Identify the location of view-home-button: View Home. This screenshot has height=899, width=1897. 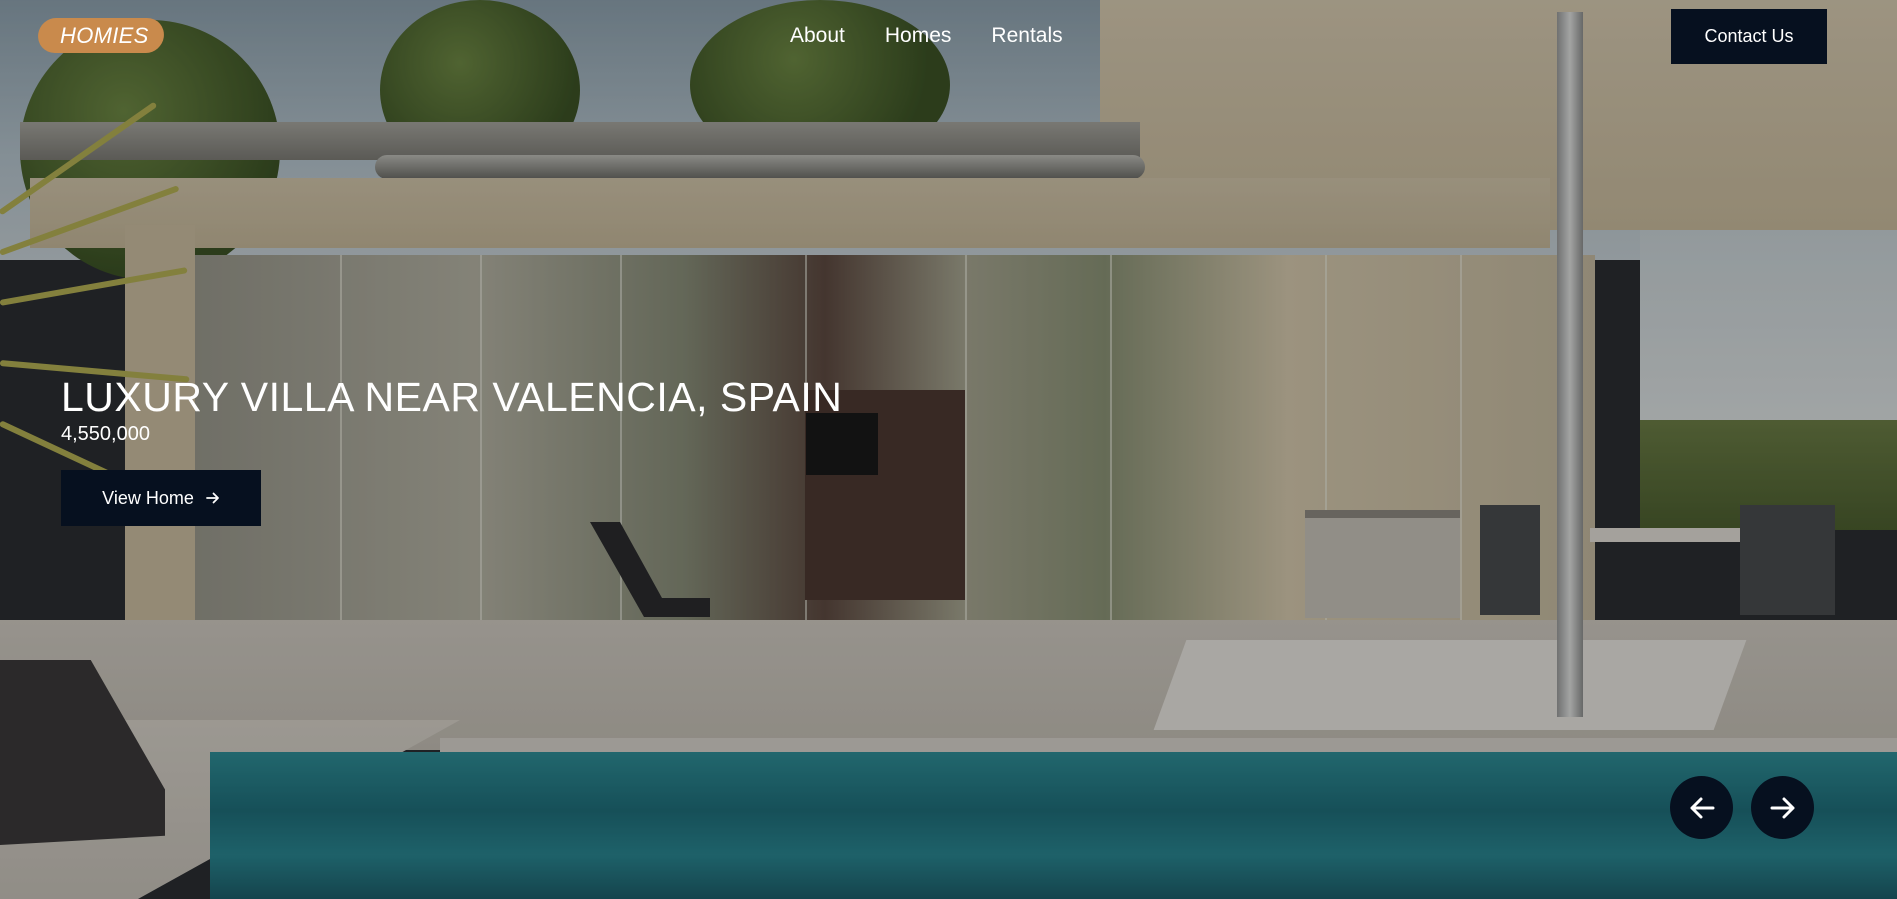
(161, 498).